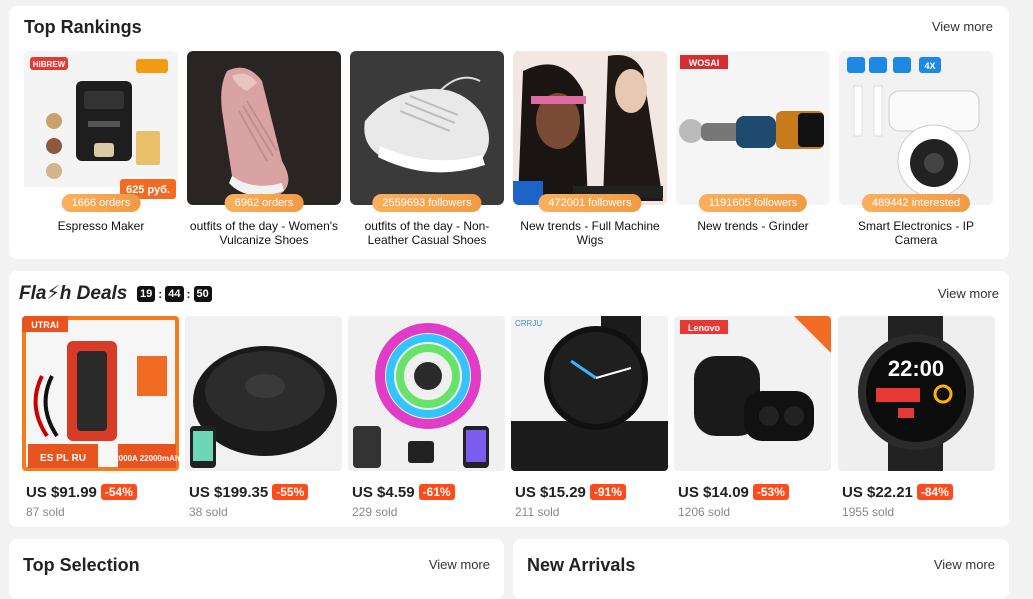  I want to click on watch-time: 22:00, so click(916, 368).